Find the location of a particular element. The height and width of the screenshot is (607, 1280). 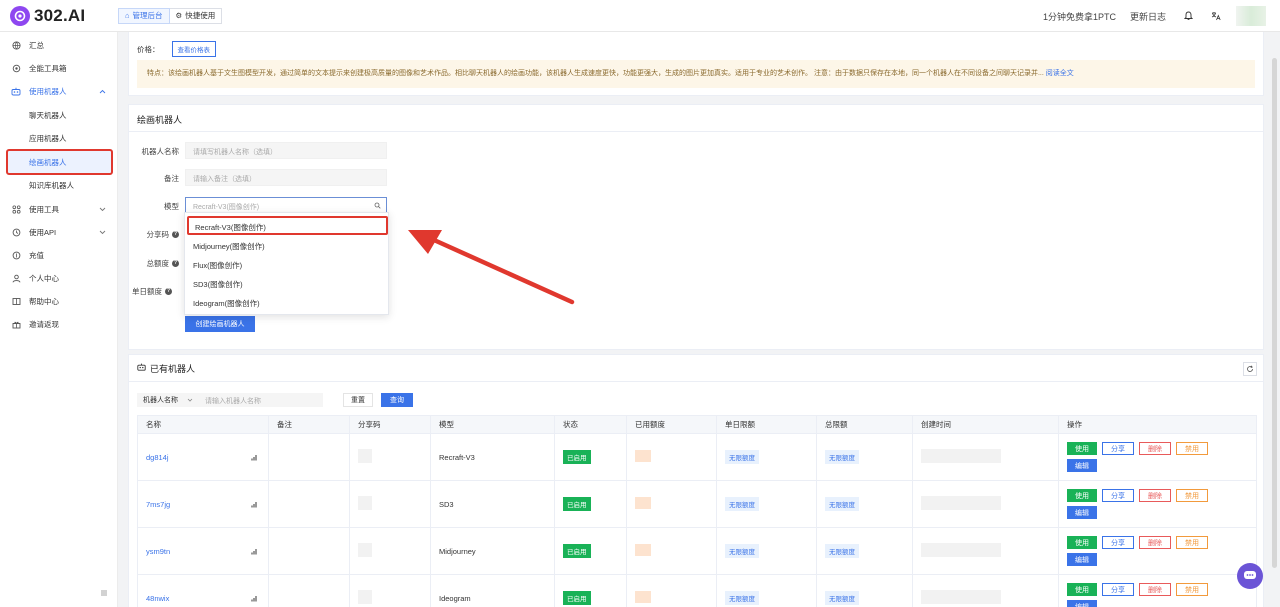

daily-limit-cell: 无限额度 is located at coordinates (766, 551).